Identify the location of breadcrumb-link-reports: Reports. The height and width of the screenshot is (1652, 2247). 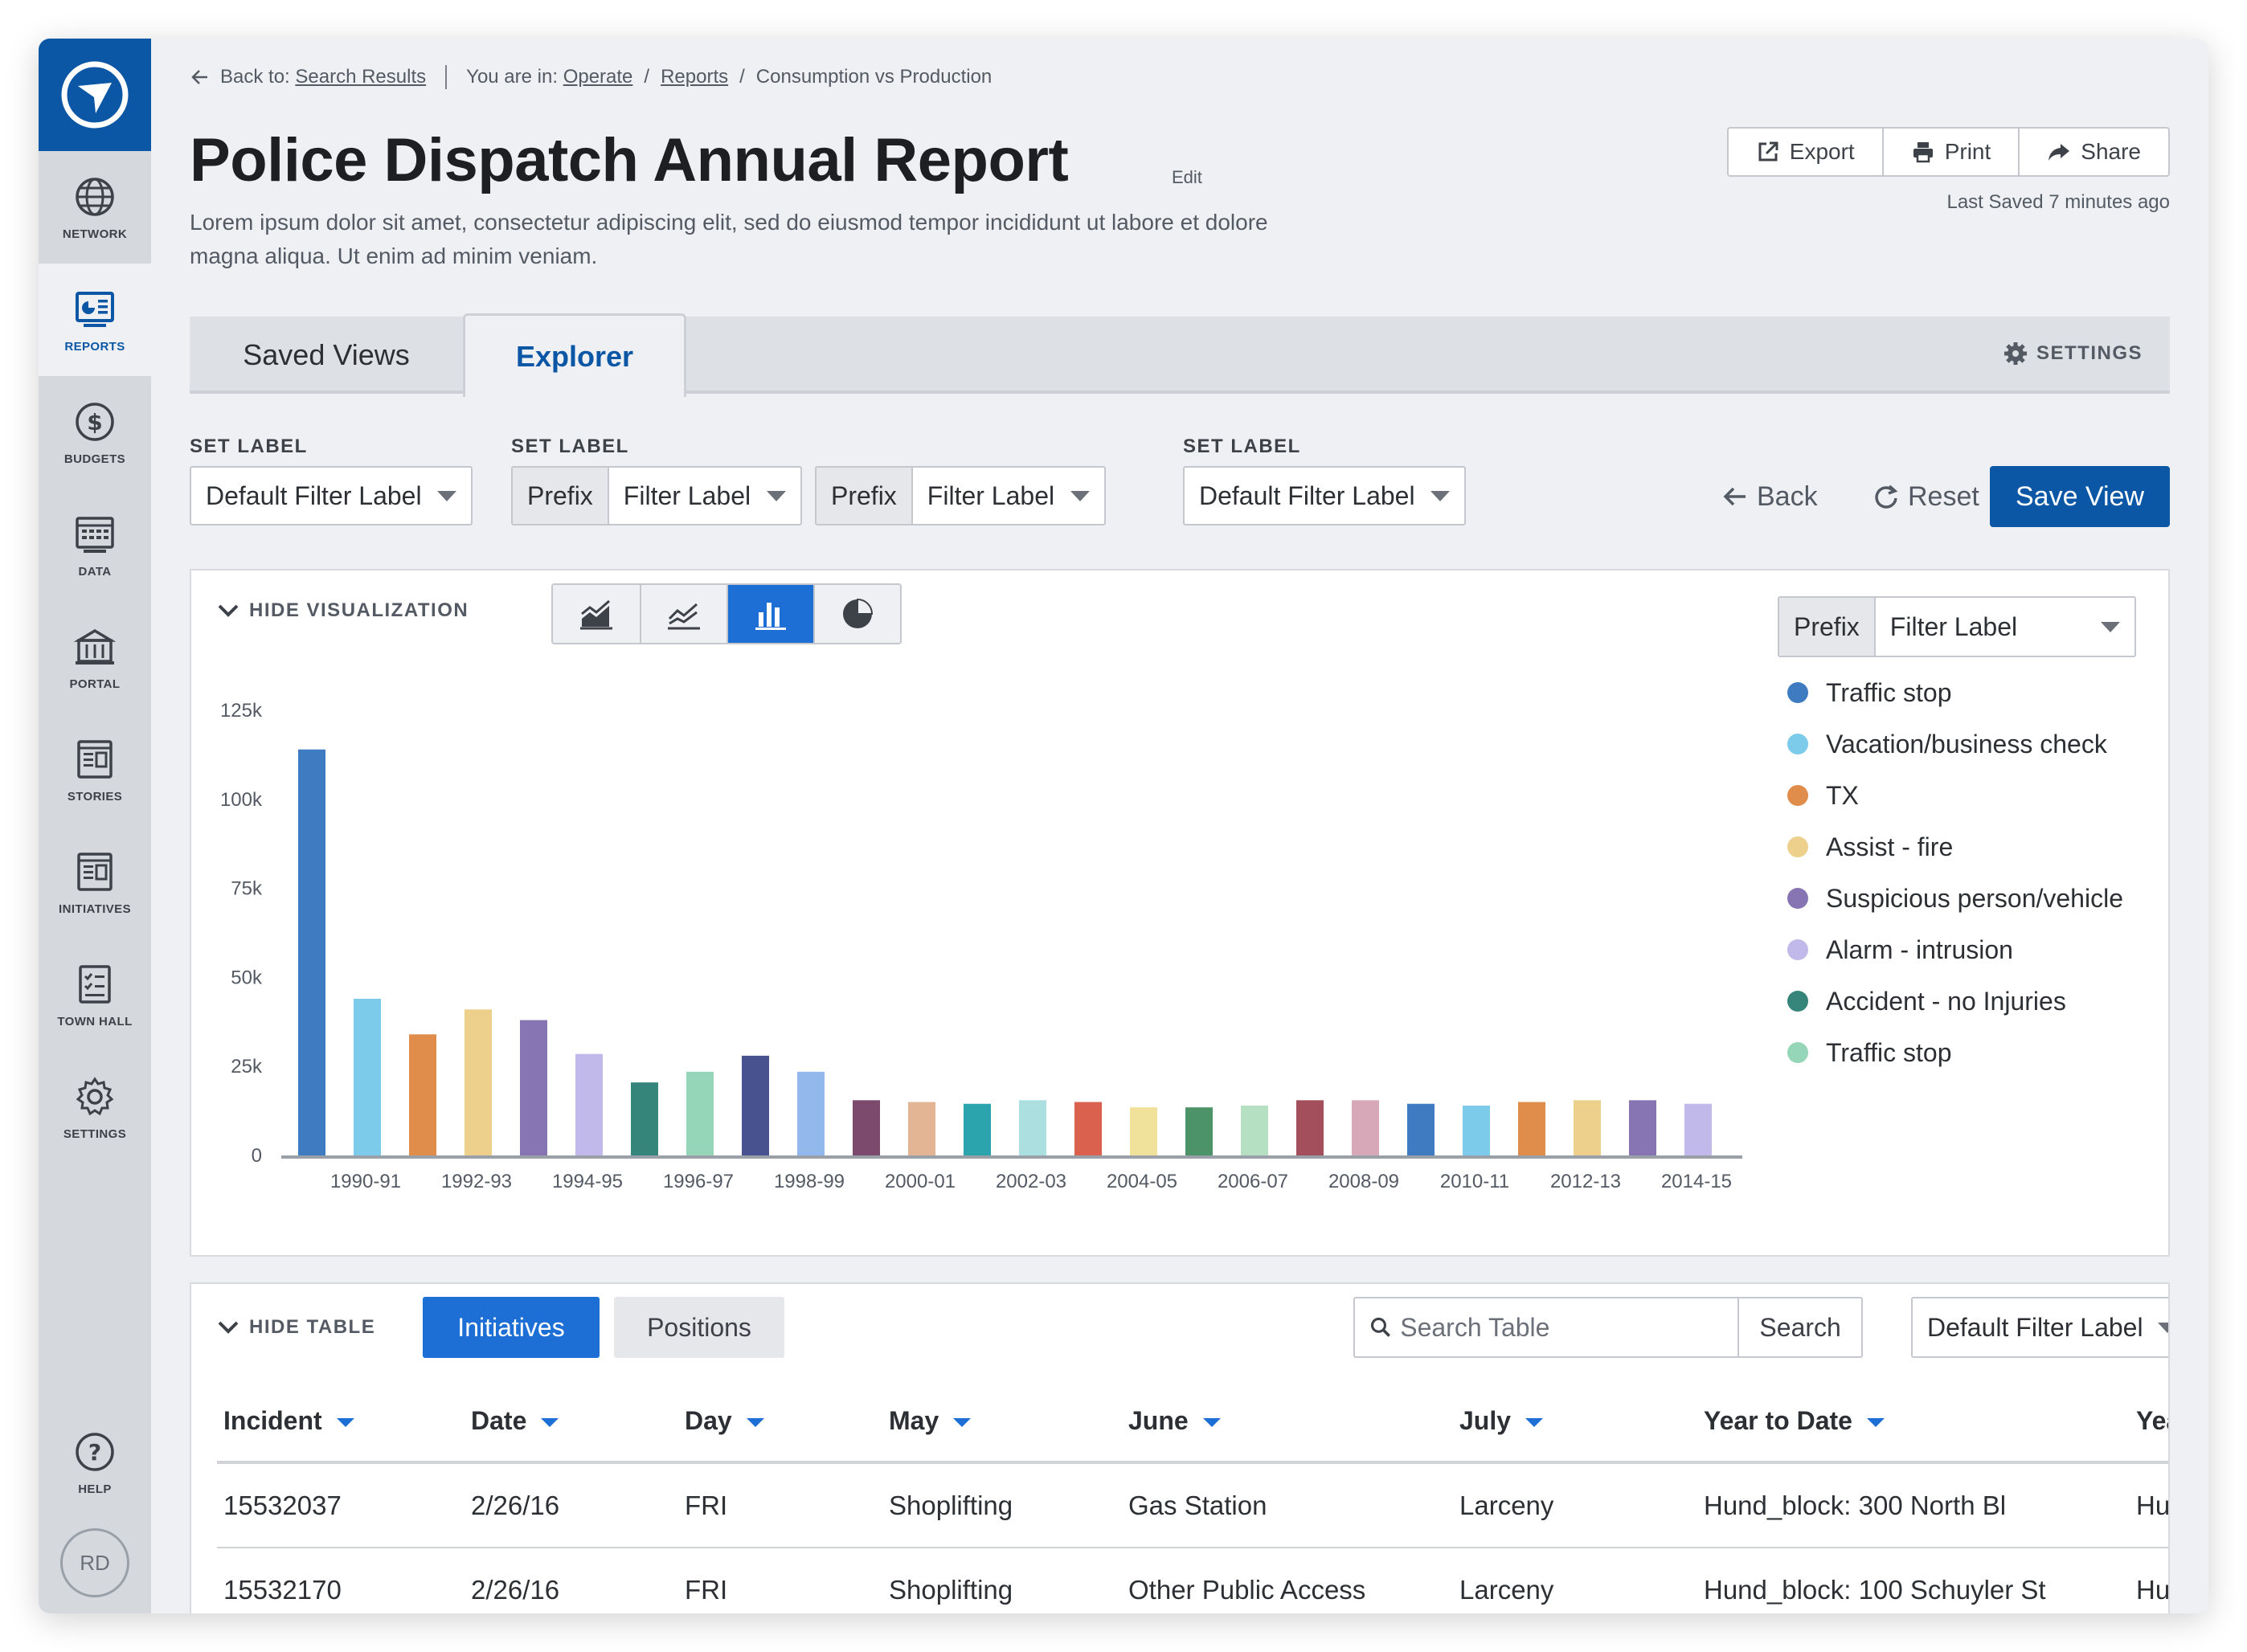
(694, 77).